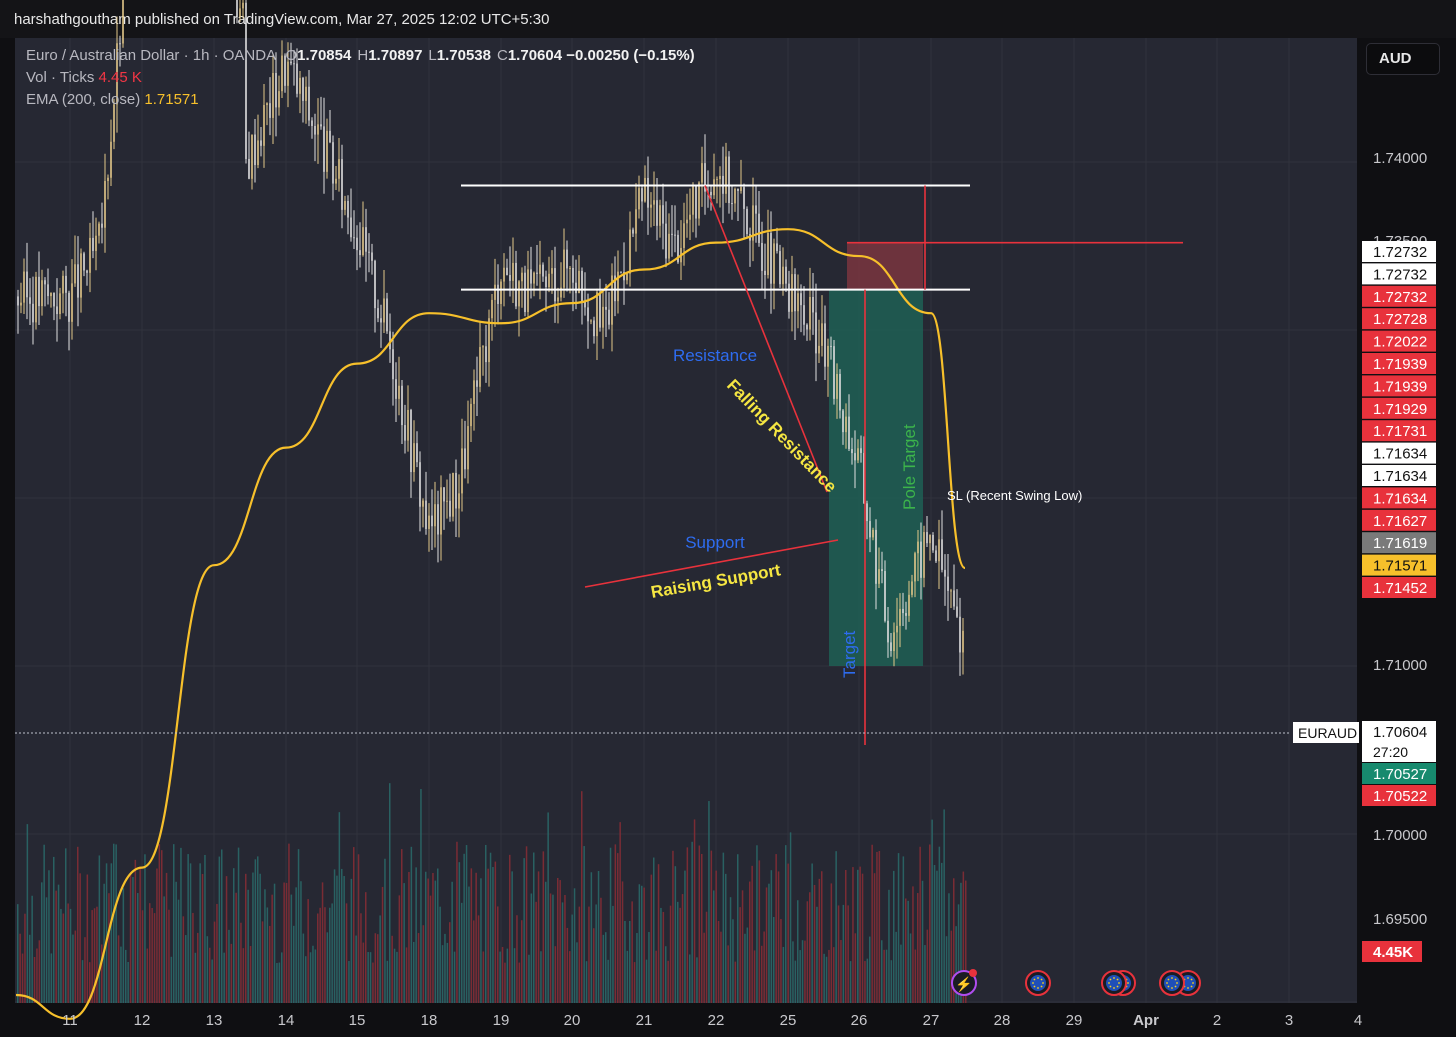 The image size is (1456, 1037). I want to click on currency-button: AUD, so click(1403, 59).